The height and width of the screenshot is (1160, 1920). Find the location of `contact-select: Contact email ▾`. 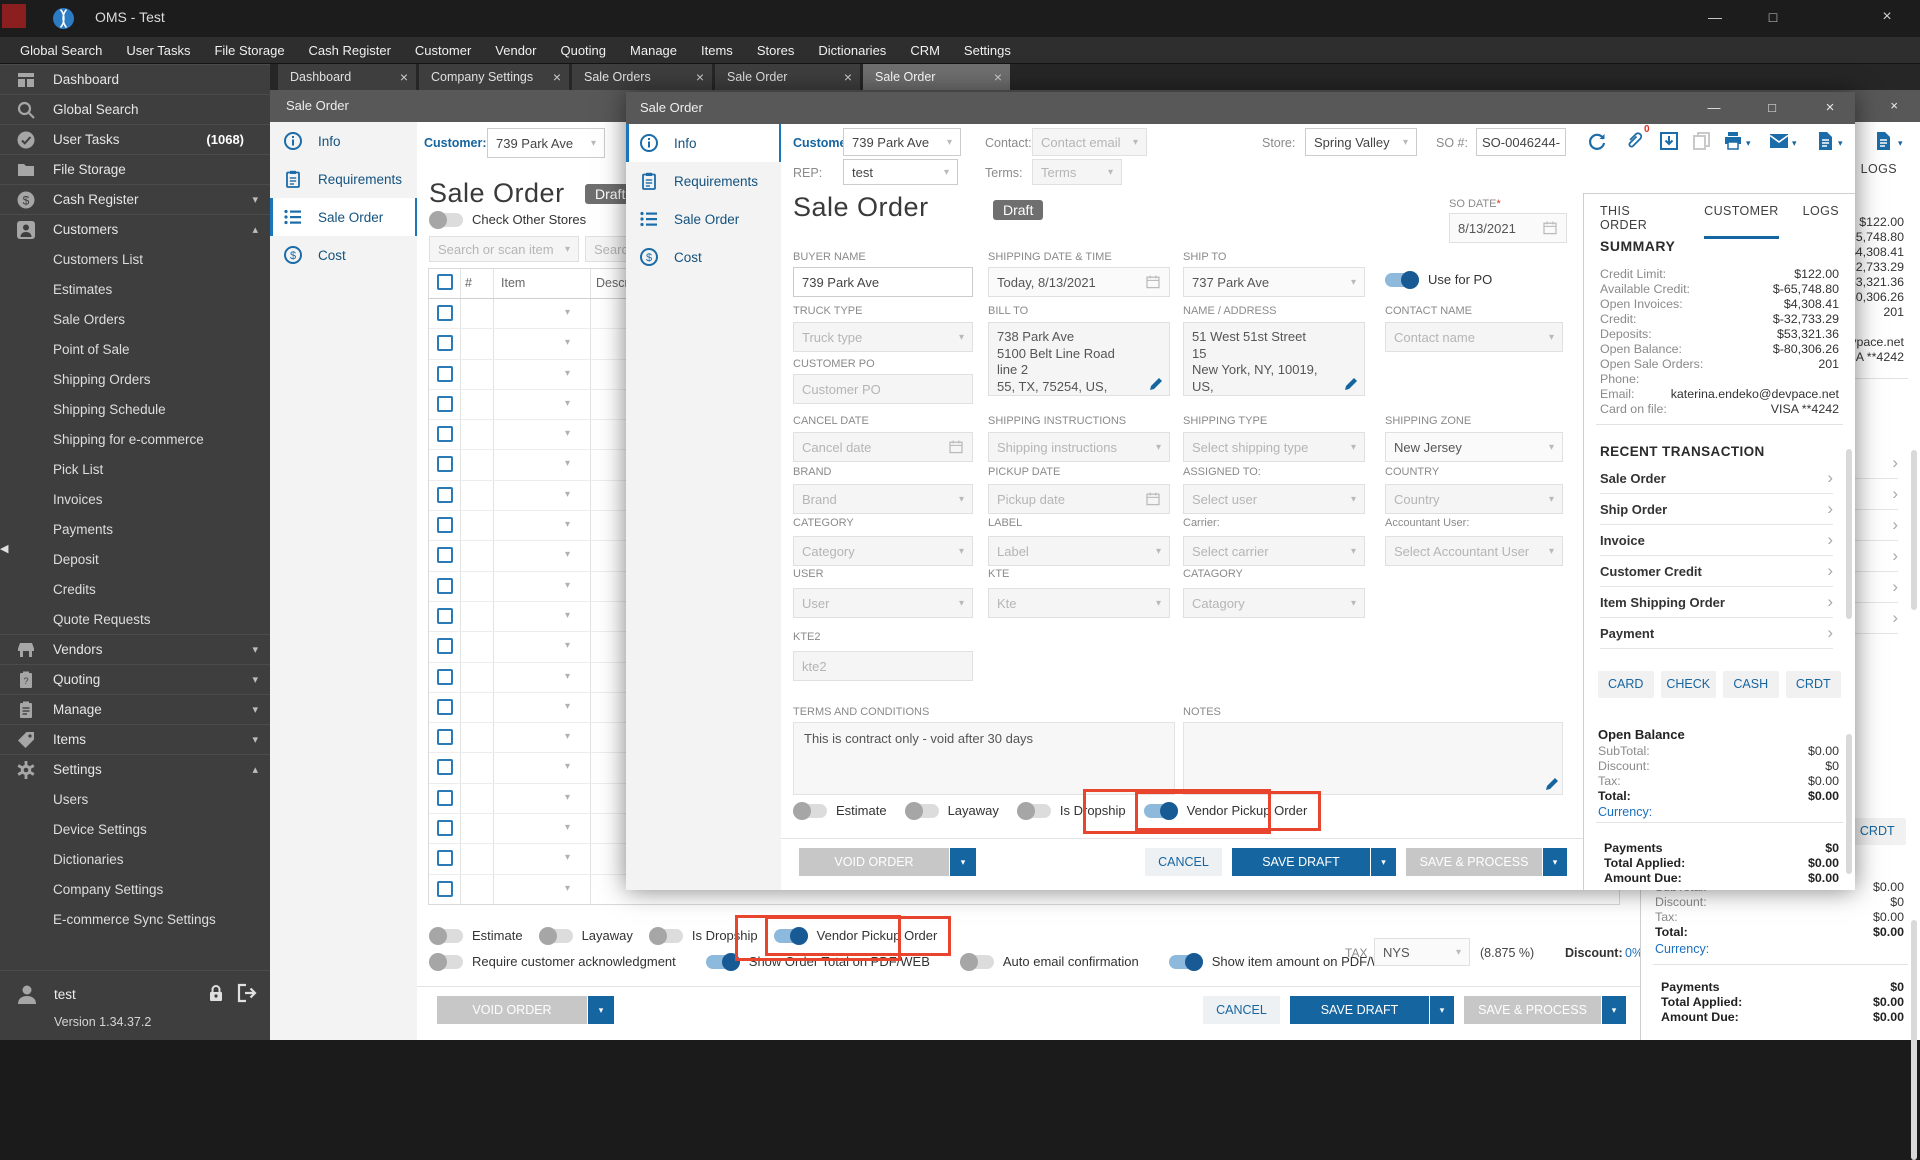

contact-select: Contact email ▾ is located at coordinates (1089, 142).